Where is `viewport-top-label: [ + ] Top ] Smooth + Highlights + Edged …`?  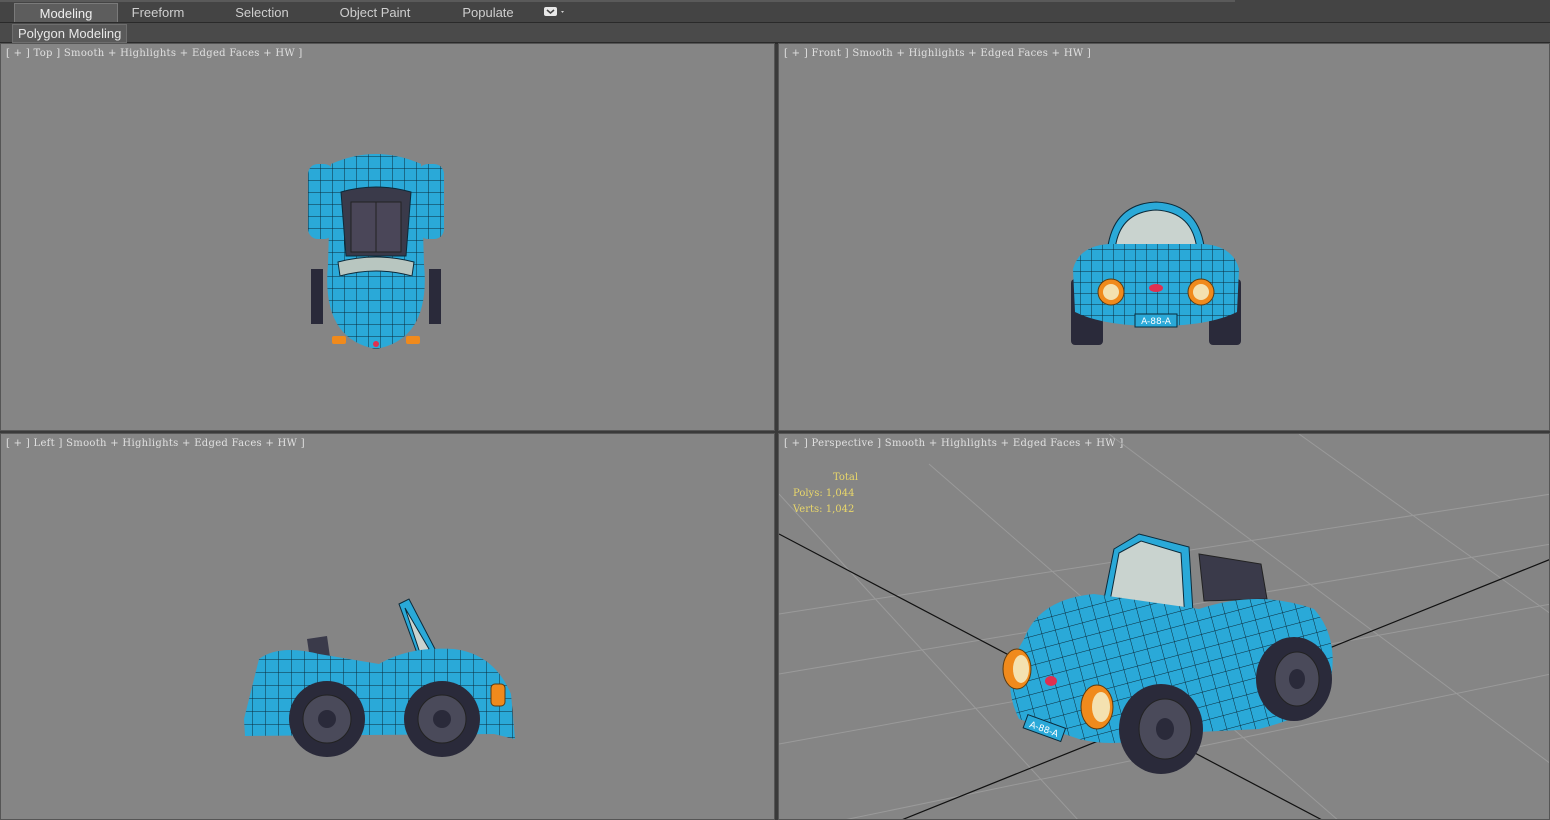 viewport-top-label: [ + ] Top ] Smooth + Highlights + Edged … is located at coordinates (154, 53).